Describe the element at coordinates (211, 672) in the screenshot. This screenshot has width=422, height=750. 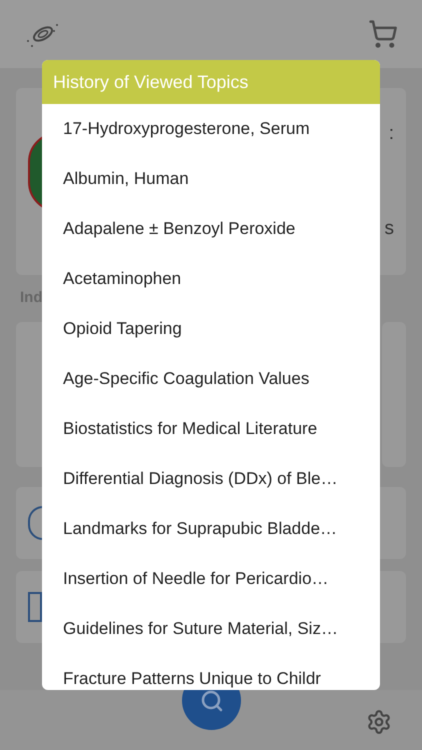
I see `topic-item: Fracture Patterns Unique to Childr` at that location.